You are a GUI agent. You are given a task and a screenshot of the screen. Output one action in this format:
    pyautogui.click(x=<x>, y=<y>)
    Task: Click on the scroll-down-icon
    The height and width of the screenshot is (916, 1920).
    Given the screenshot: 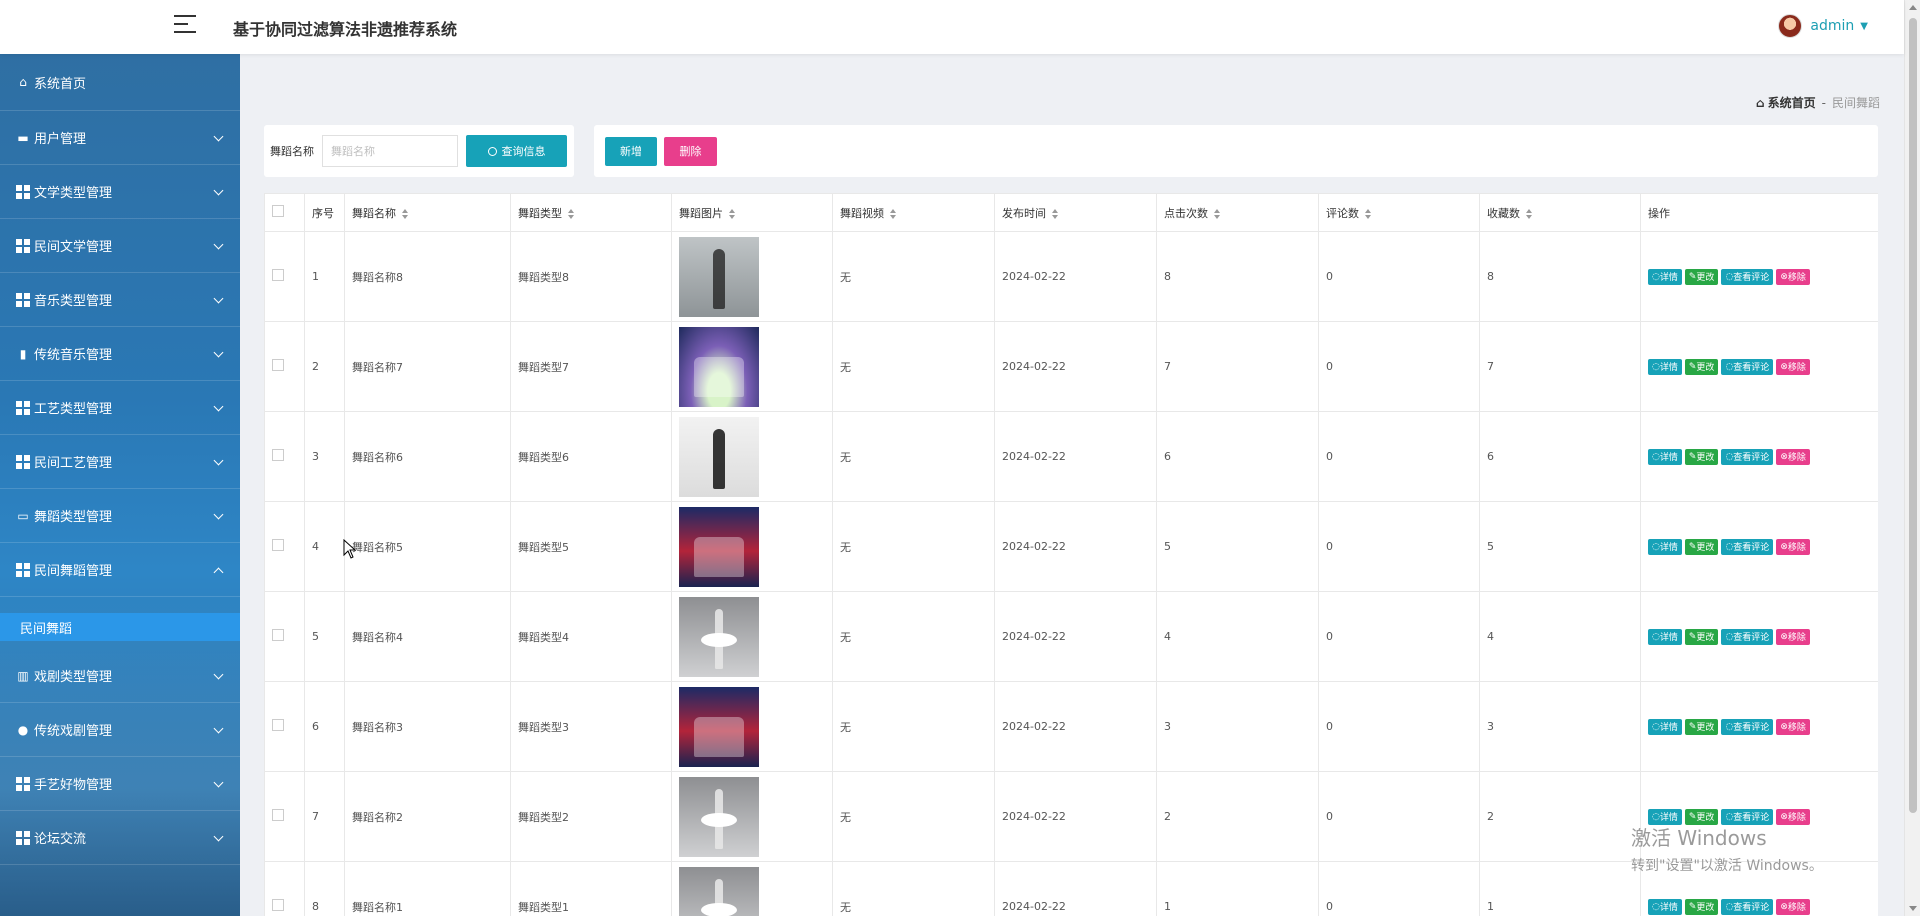 What is the action you would take?
    pyautogui.click(x=1913, y=908)
    